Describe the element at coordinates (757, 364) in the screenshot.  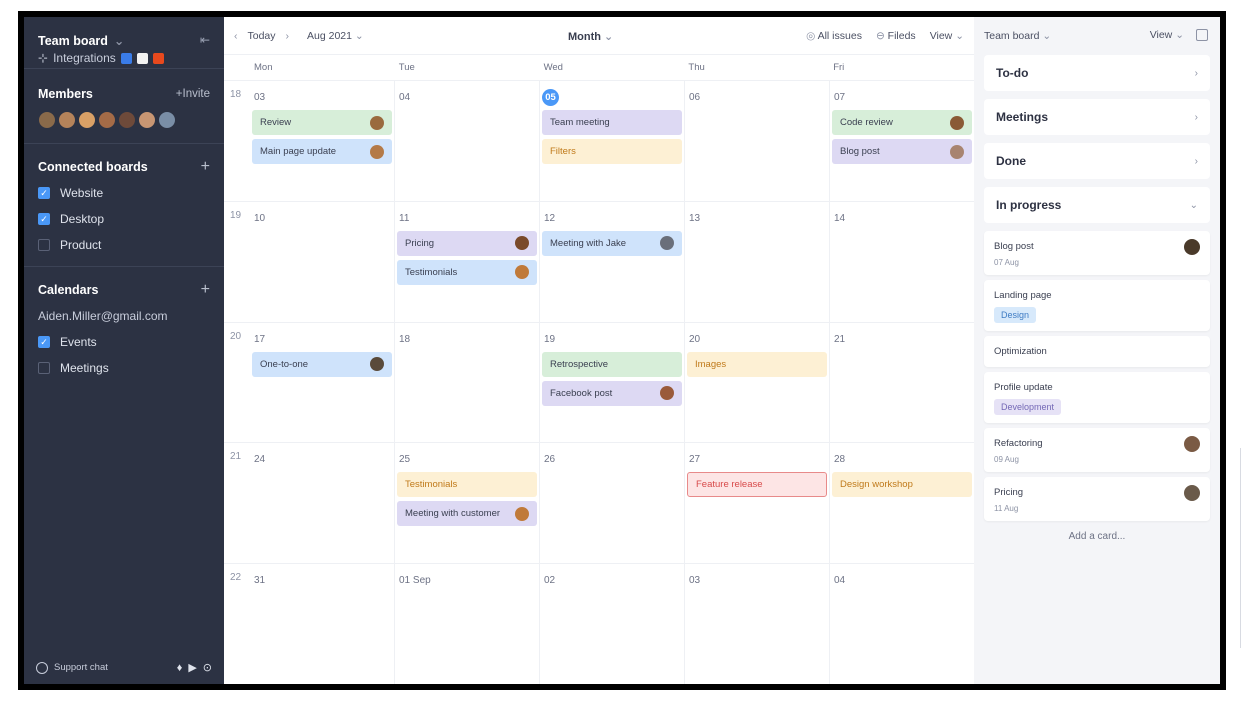
I see `calendar-event: Images` at that location.